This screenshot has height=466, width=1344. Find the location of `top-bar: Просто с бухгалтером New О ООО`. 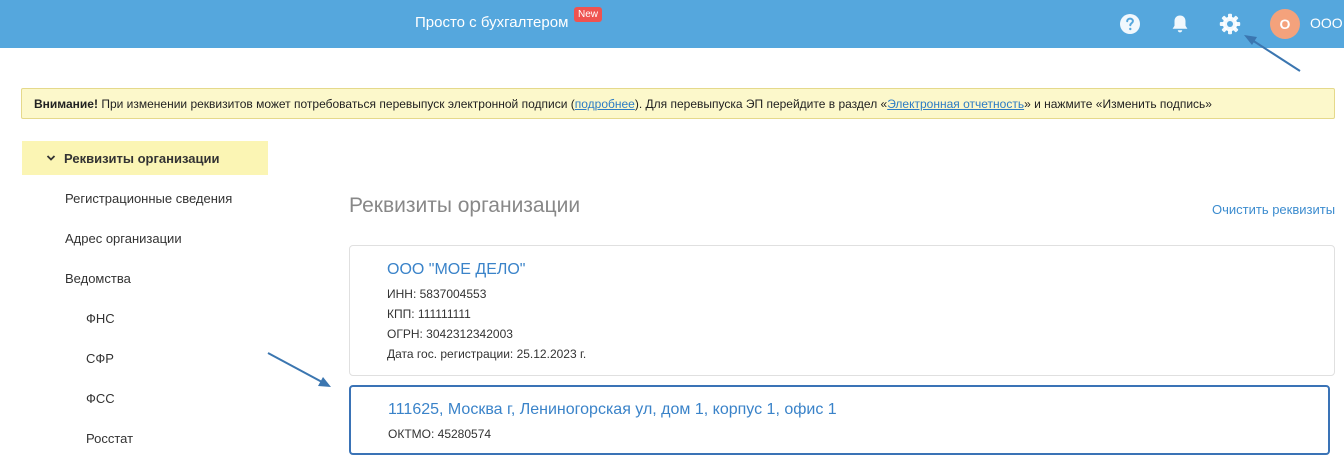

top-bar: Просто с бухгалтером New О ООО is located at coordinates (672, 24).